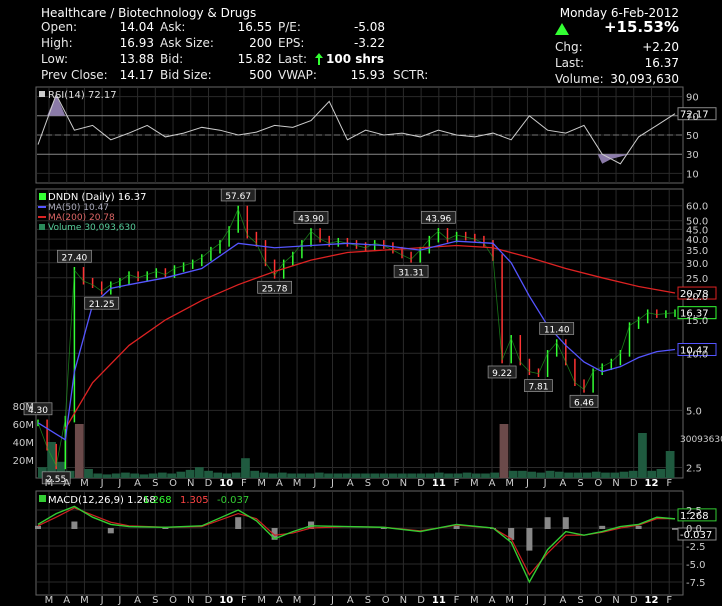  I want to click on legend-volume: Volume 30,093,630, so click(92, 228).